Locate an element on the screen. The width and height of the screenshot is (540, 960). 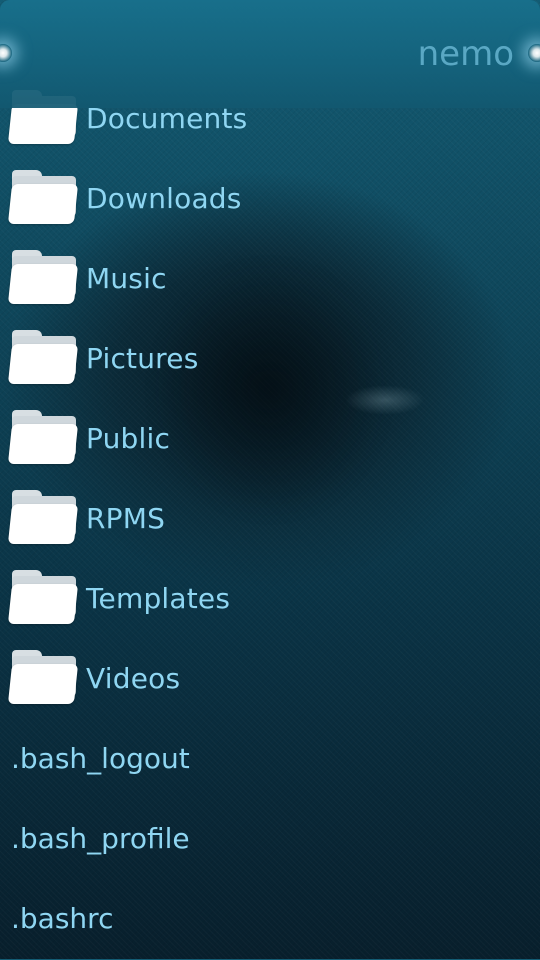
list-item-file: .bash_profile is located at coordinates (270, 840).